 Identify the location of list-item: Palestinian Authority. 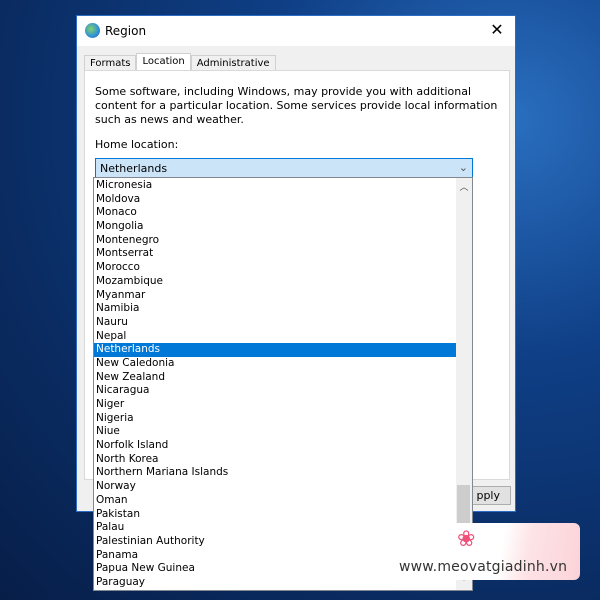
(275, 542).